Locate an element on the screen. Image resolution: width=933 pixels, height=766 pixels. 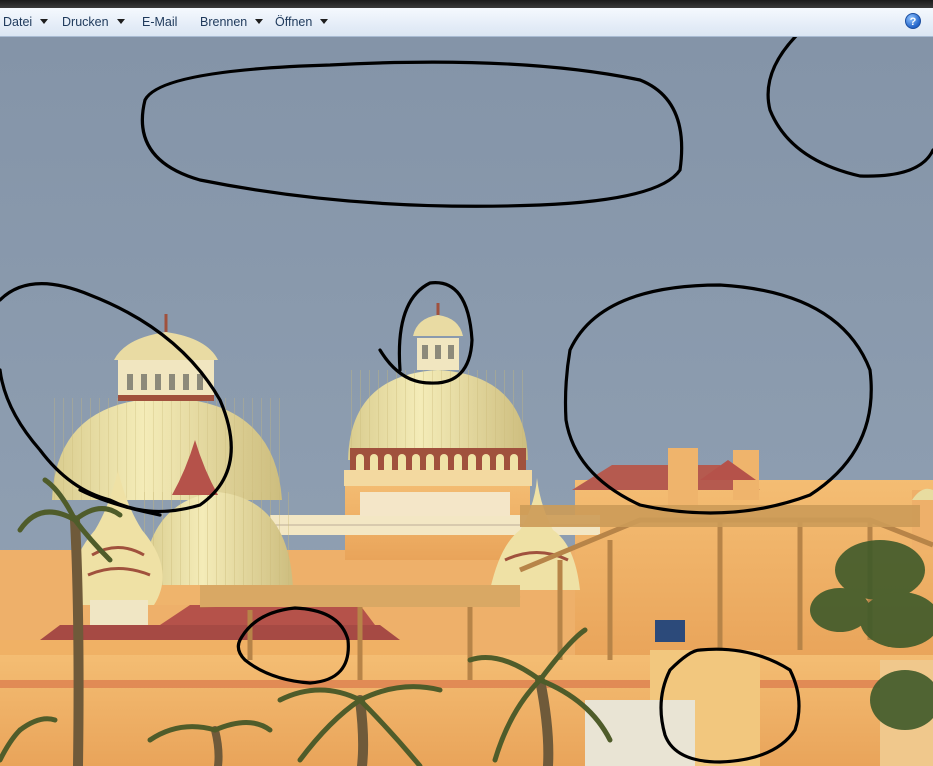
menu-datei-label: Datei is located at coordinates (18, 22).